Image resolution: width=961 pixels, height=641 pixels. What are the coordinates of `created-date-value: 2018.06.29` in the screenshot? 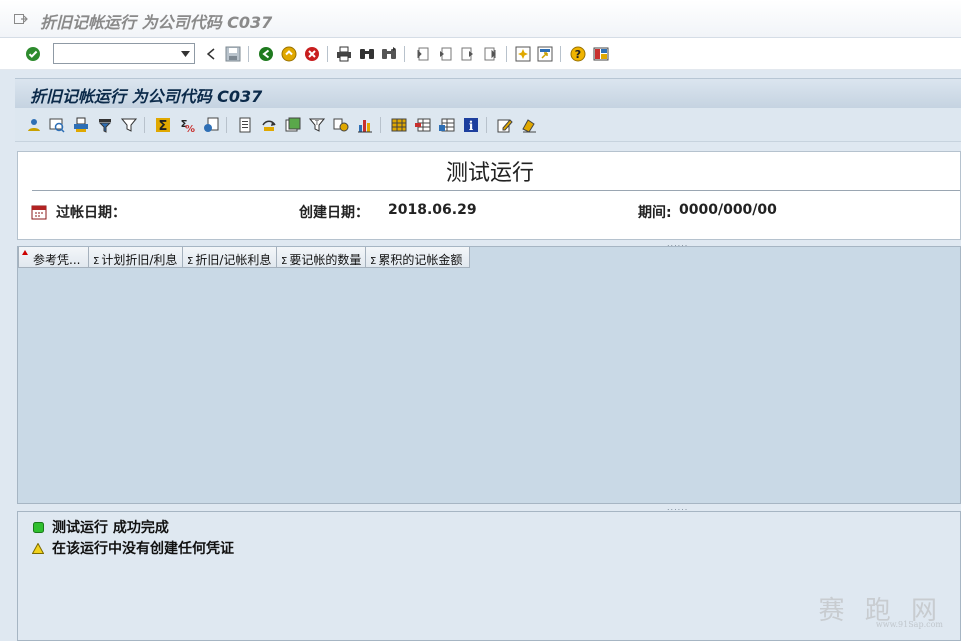 It's located at (432, 210).